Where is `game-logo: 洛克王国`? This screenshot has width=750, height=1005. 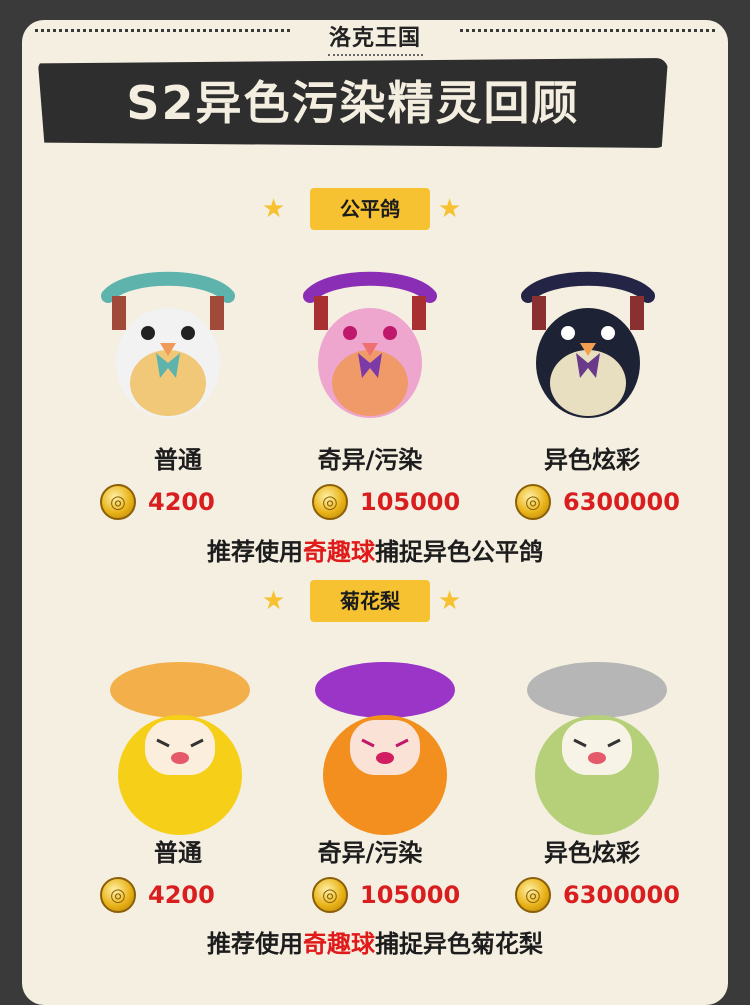 game-logo: 洛克王国 is located at coordinates (375, 40).